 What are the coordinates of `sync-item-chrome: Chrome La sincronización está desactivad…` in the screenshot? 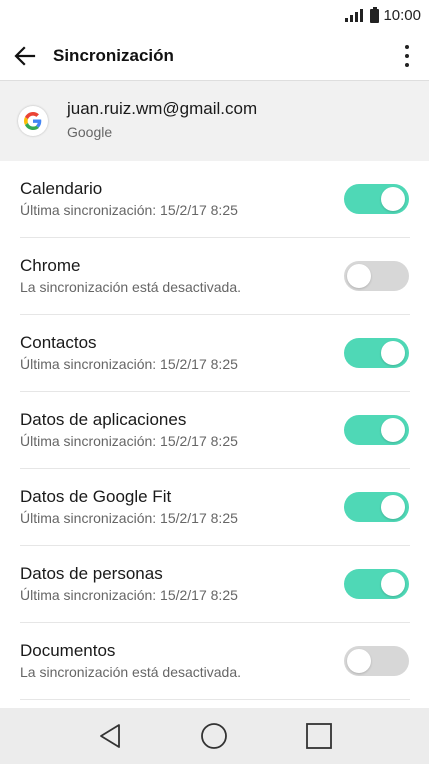 It's located at (215, 276).